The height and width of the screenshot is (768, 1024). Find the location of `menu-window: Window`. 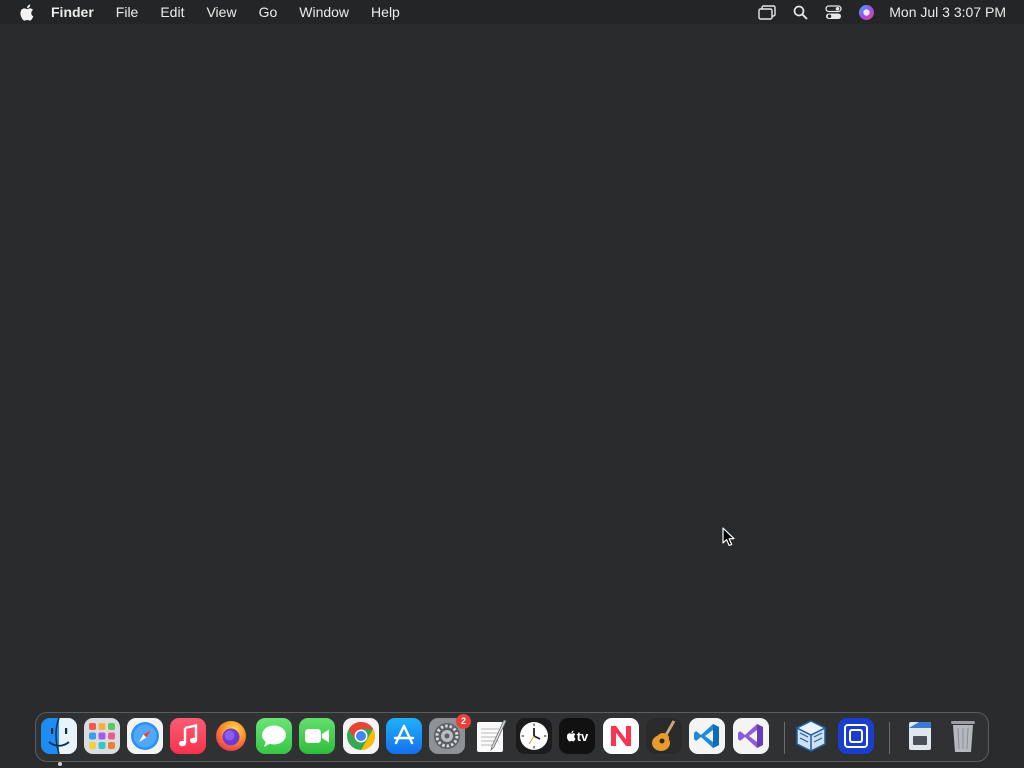

menu-window: Window is located at coordinates (324, 12).